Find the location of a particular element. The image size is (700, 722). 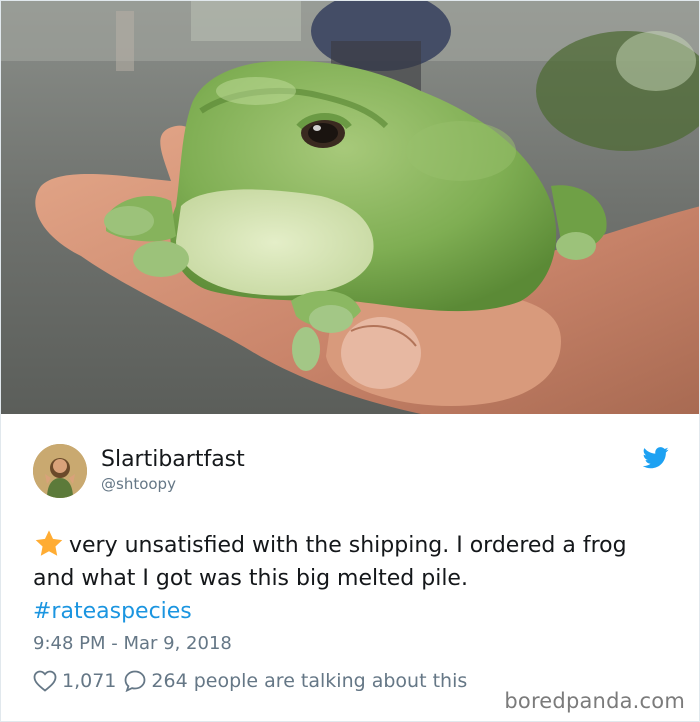

tweet-actions: 1,071 264 people are talking about this is located at coordinates (250, 681).